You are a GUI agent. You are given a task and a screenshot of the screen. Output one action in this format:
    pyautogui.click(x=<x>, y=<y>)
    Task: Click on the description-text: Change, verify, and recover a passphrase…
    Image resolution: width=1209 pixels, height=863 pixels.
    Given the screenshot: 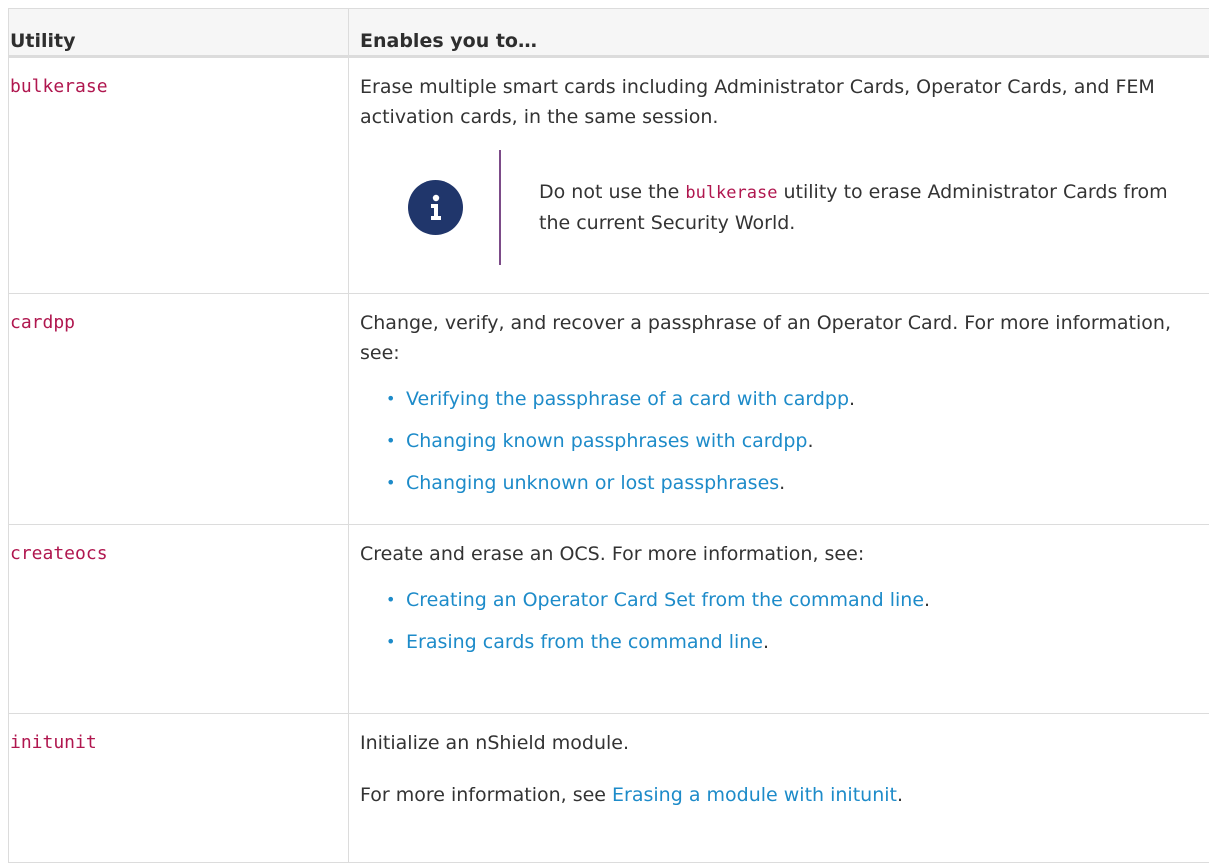 What is the action you would take?
    pyautogui.click(x=777, y=338)
    